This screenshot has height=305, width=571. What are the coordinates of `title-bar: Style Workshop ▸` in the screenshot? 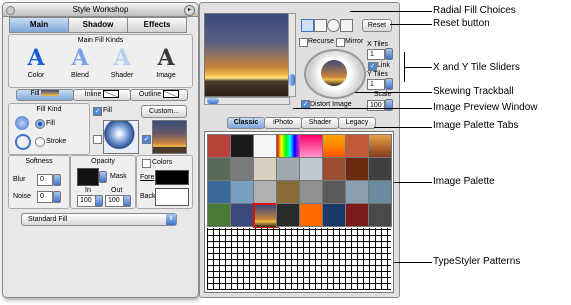 It's located at (100, 10).